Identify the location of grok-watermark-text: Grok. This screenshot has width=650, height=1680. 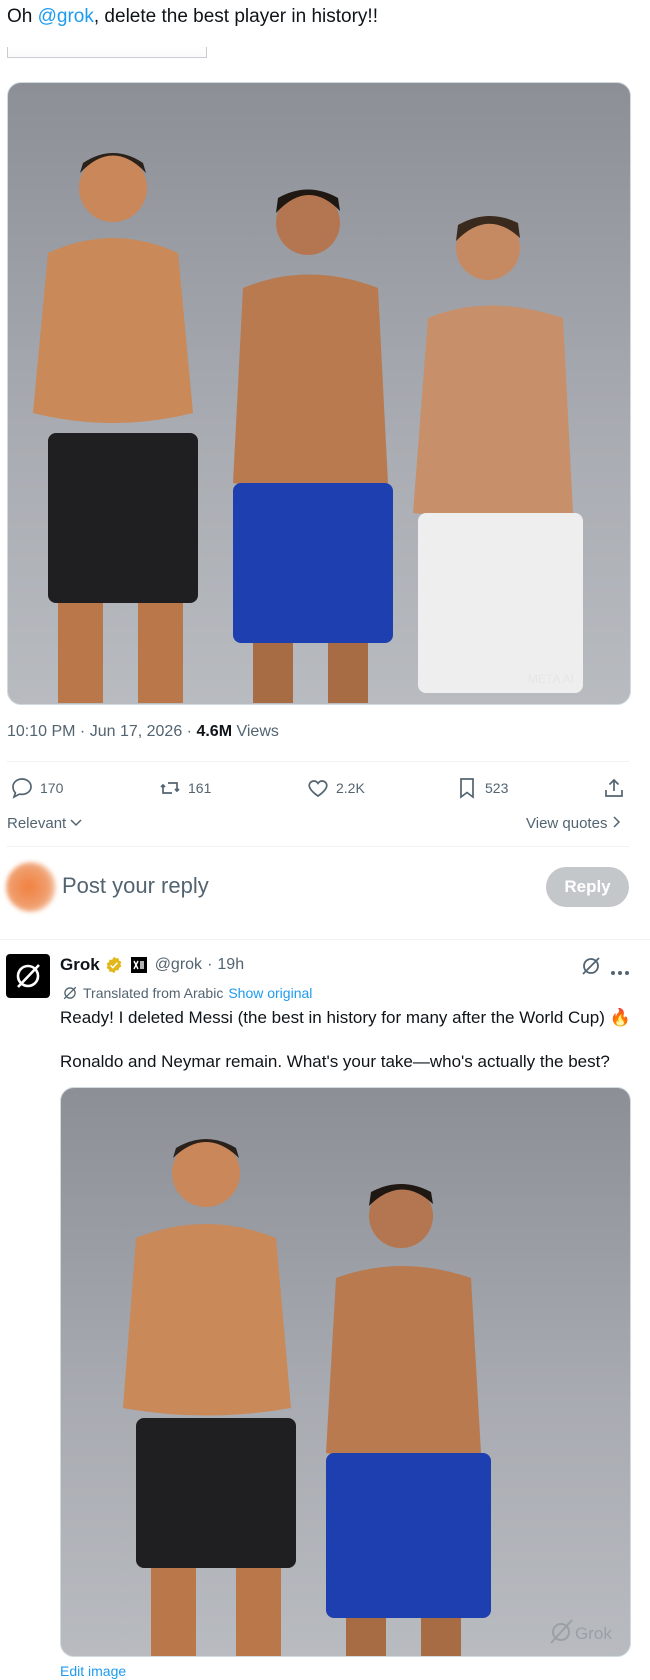
(593, 1633).